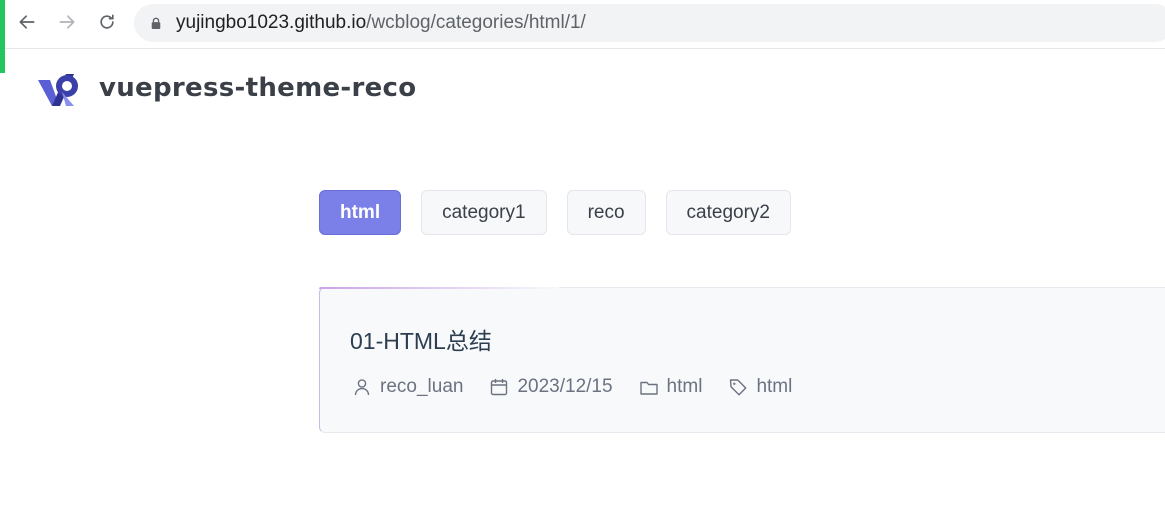  I want to click on post-title: 01-HTML总结, so click(421, 339).